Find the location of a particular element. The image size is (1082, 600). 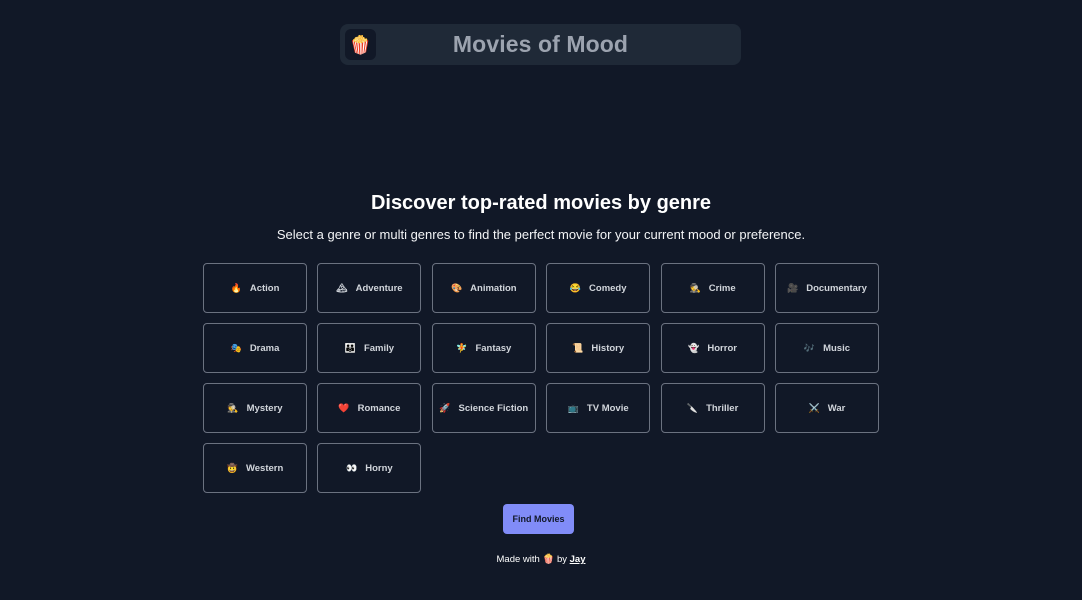

genre-label: Crime is located at coordinates (722, 288).